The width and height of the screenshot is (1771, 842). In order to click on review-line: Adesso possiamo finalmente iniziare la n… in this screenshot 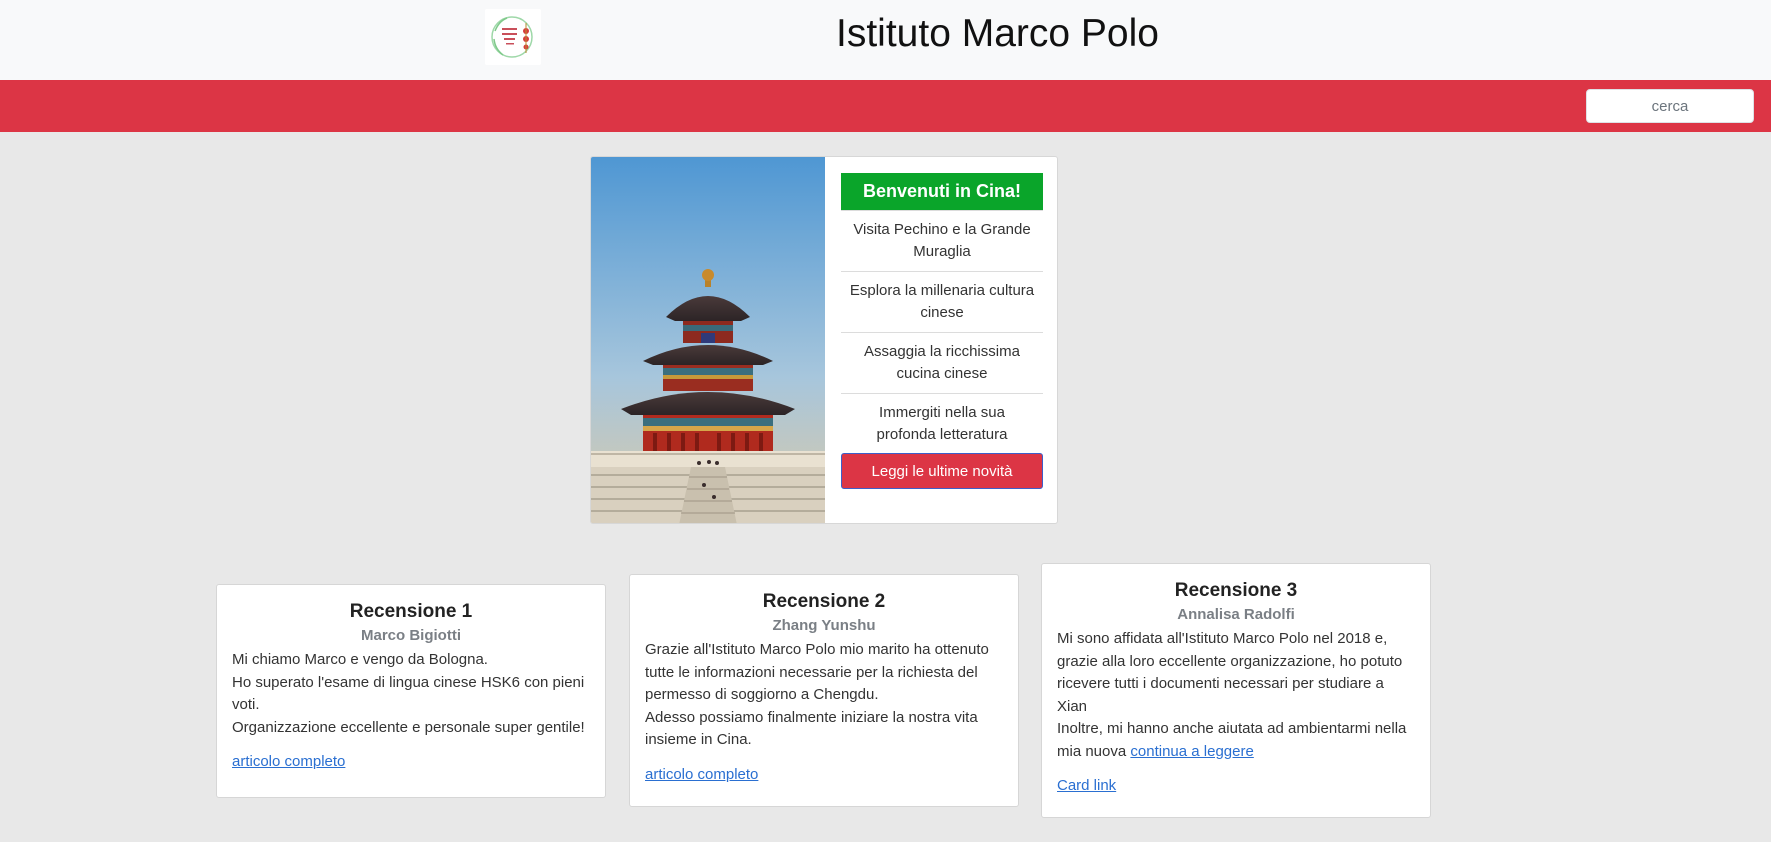, I will do `click(811, 728)`.